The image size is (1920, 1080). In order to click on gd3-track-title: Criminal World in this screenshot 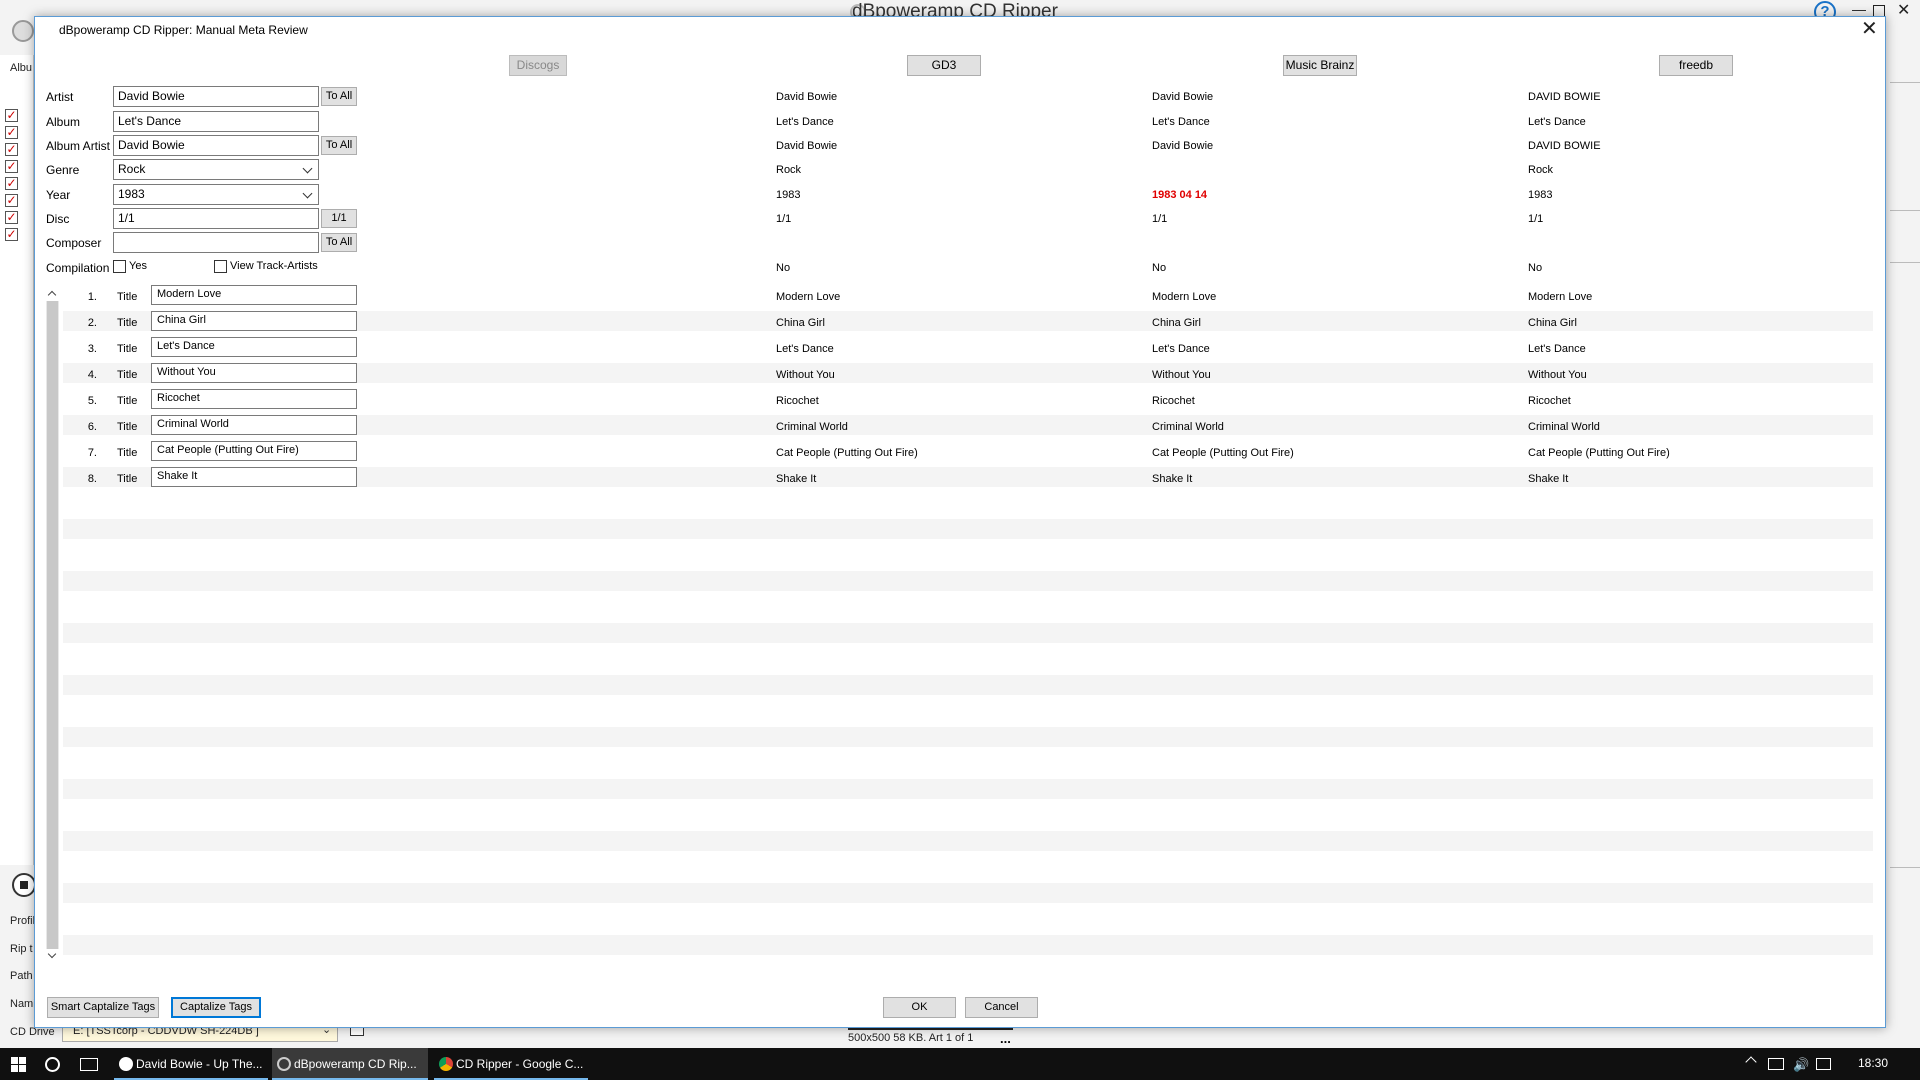, I will do `click(812, 427)`.